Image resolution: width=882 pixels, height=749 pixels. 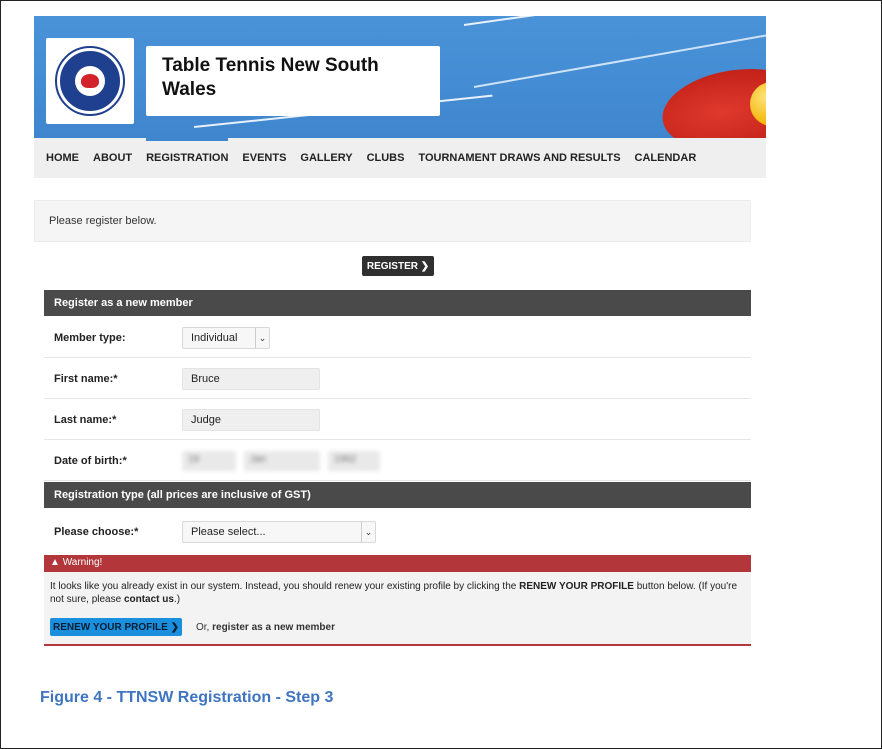 What do you see at coordinates (96, 532) in the screenshot?
I see `choose-label: Please choose:*` at bounding box center [96, 532].